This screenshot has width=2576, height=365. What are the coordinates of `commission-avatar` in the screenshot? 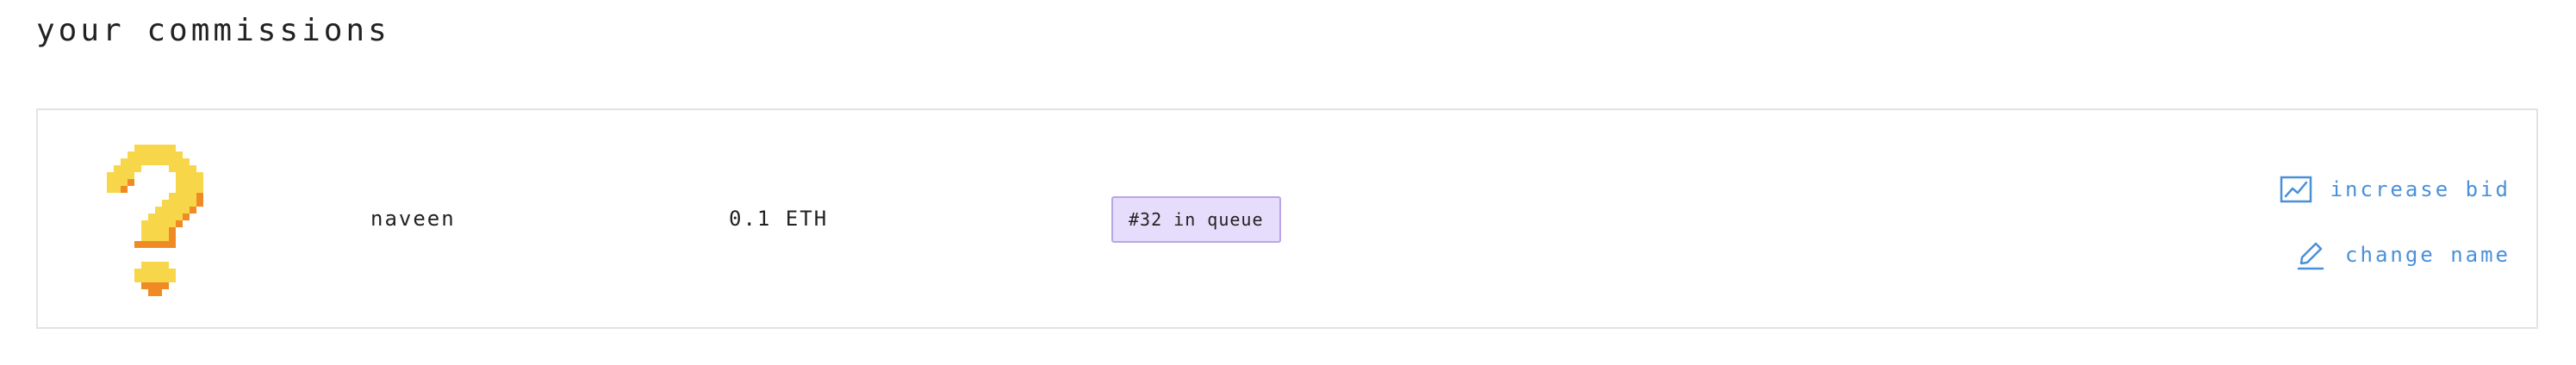 It's located at (155, 220).